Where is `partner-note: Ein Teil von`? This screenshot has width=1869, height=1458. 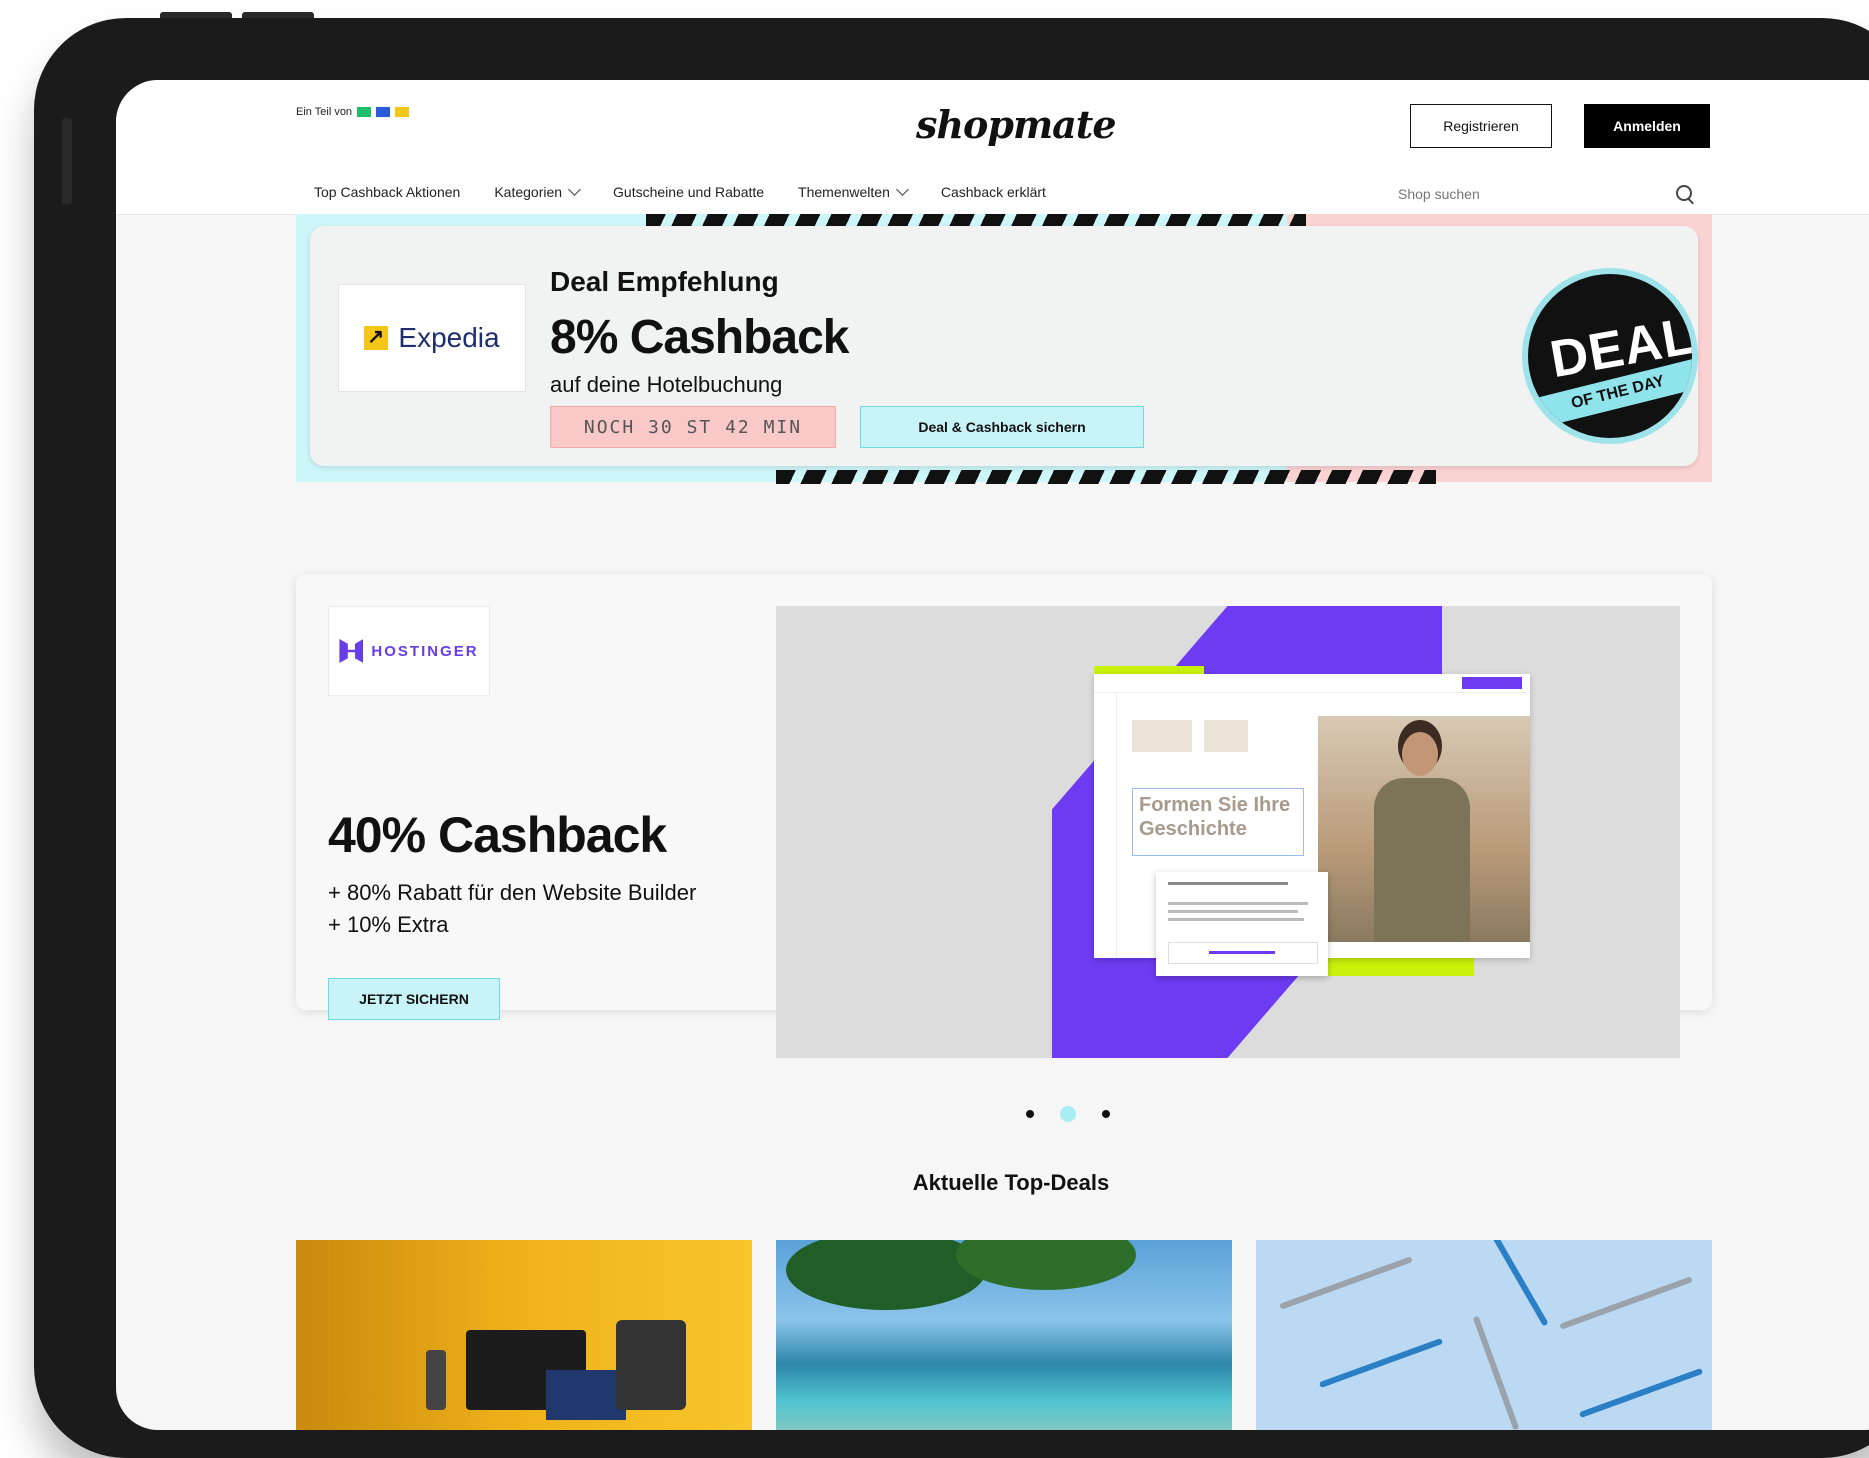
partner-note: Ein Teil von is located at coordinates (353, 112).